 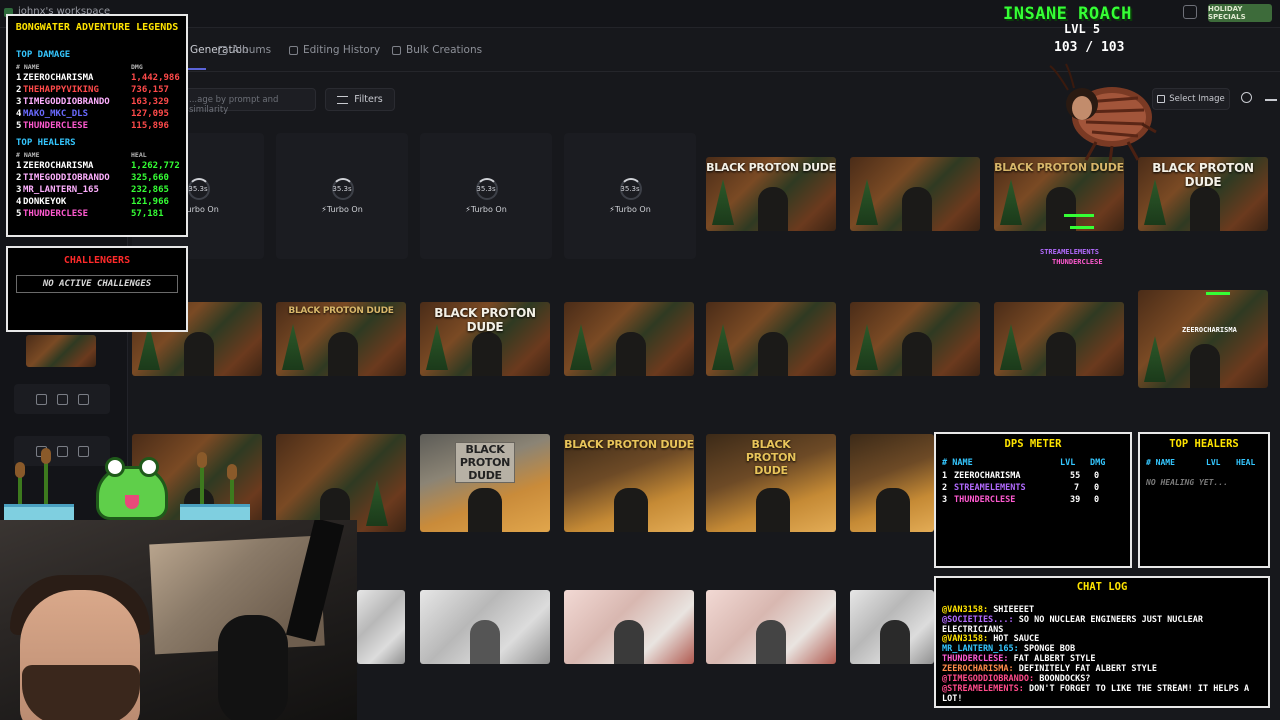 What do you see at coordinates (202, 481) in the screenshot?
I see `cattail` at bounding box center [202, 481].